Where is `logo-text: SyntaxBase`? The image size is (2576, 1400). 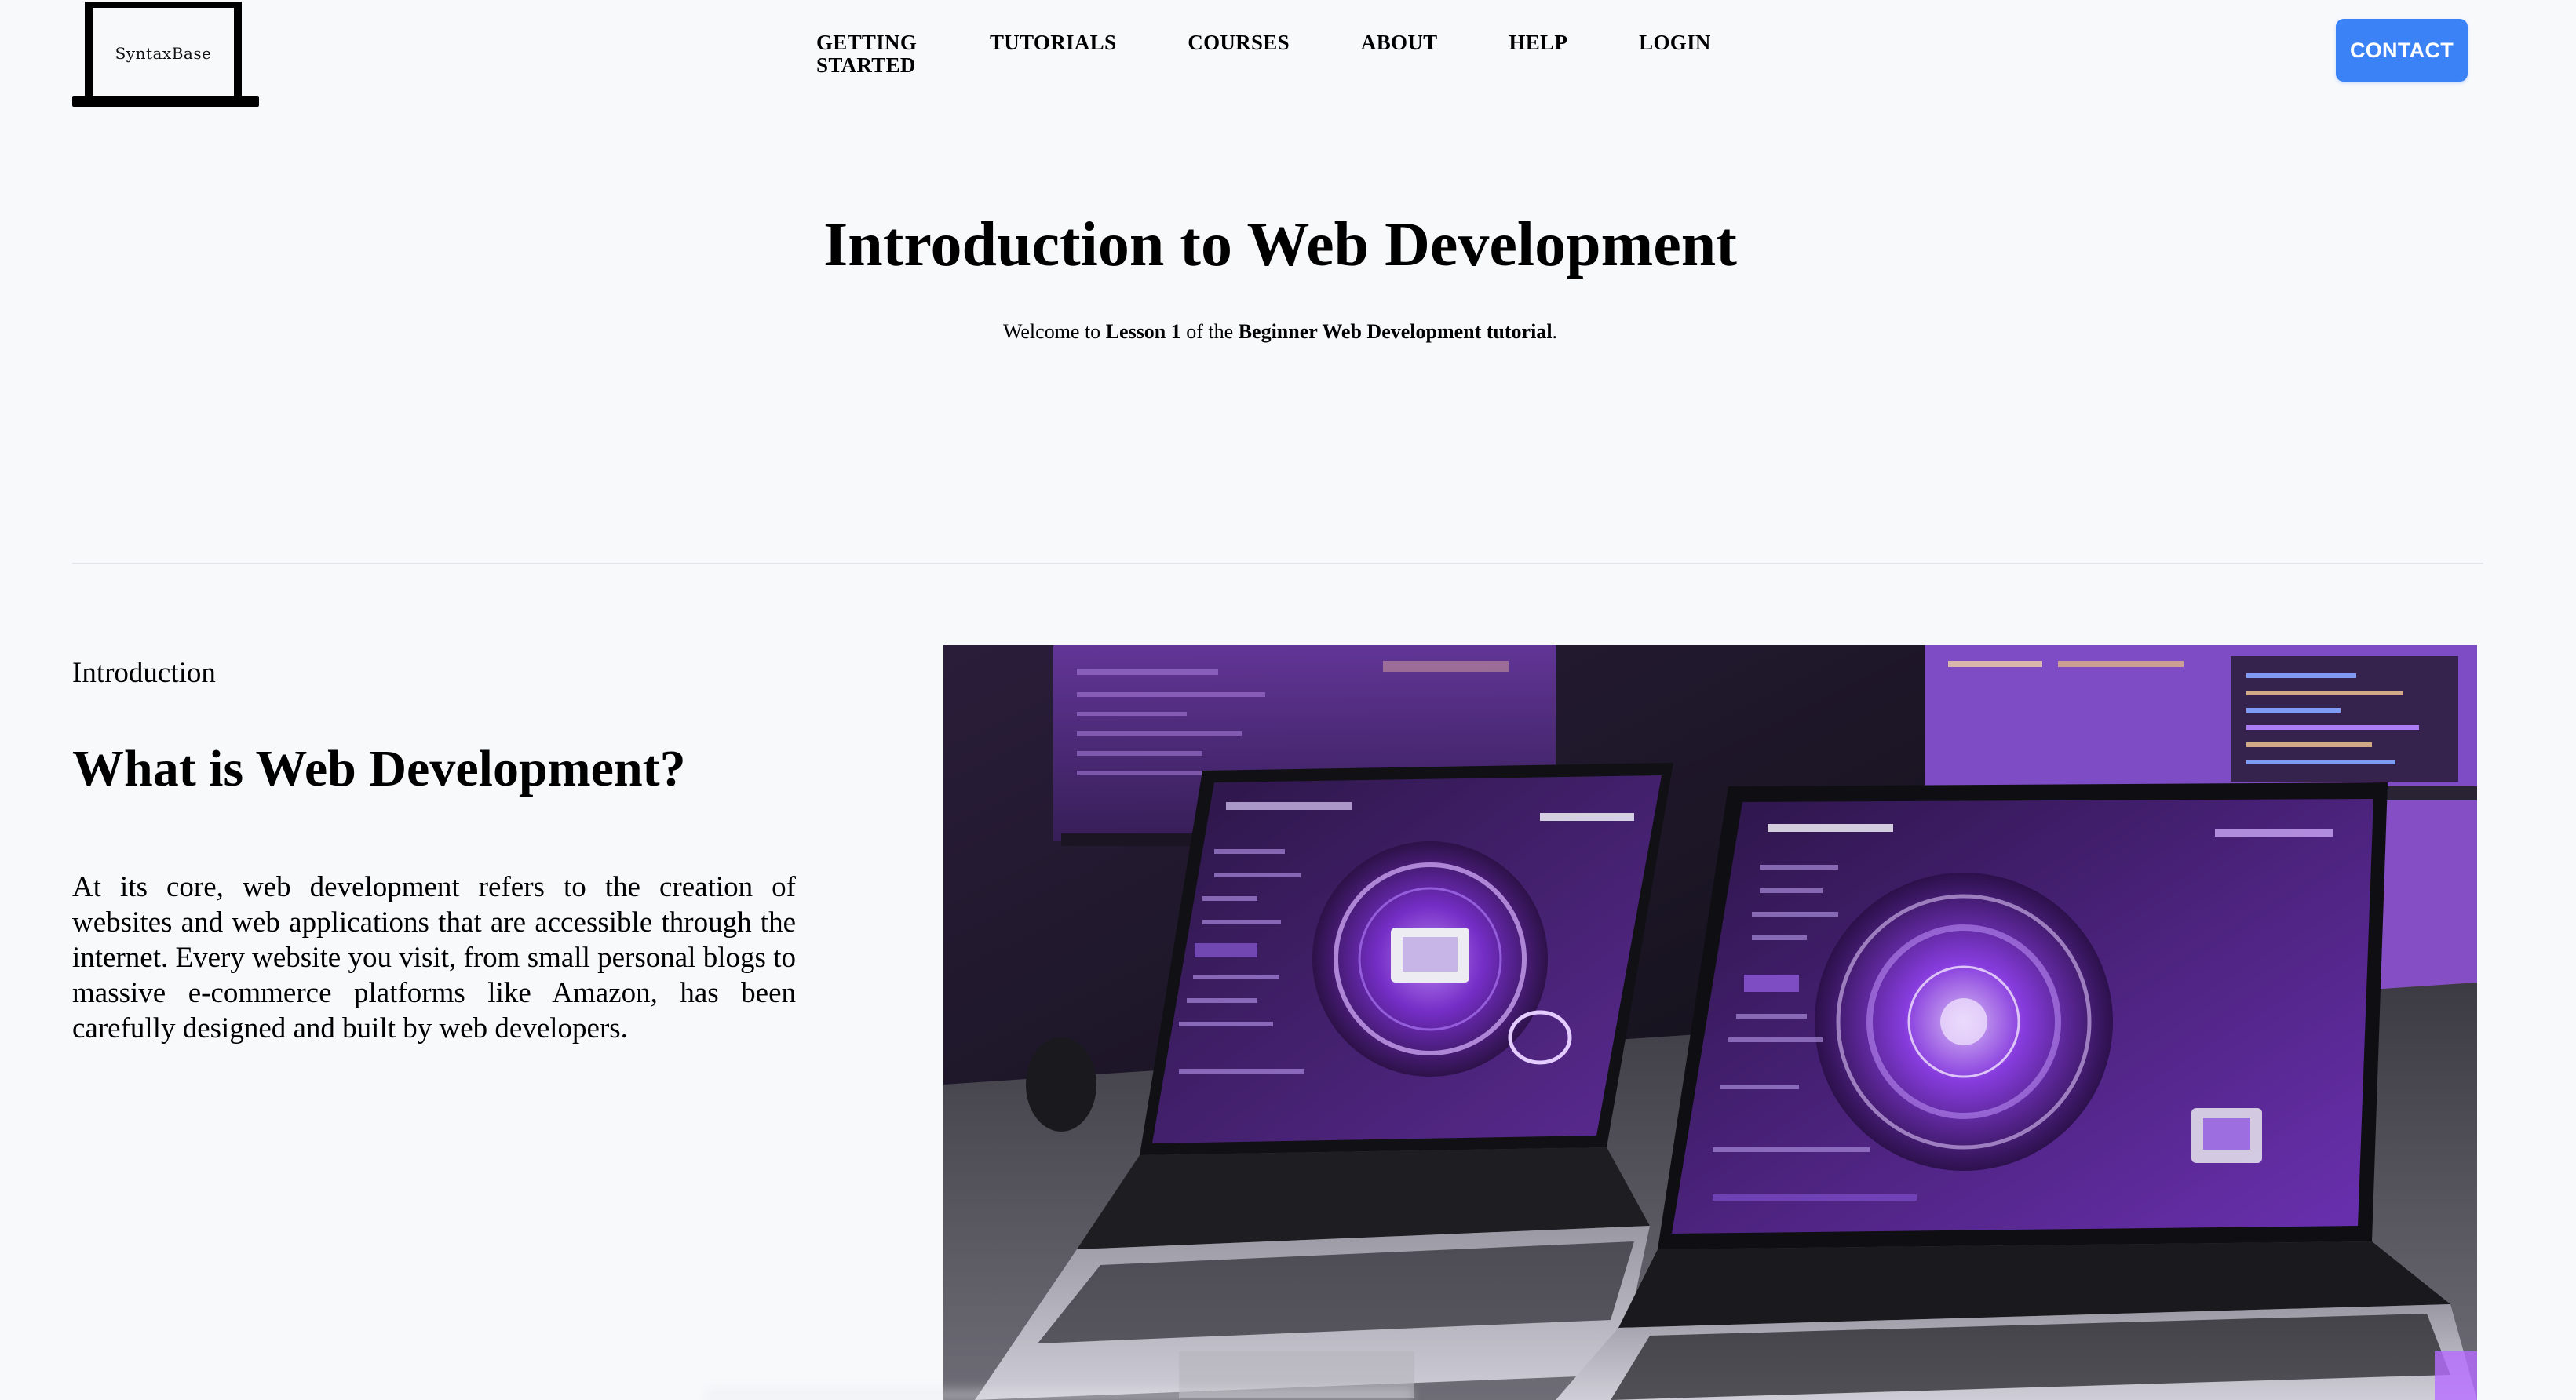
logo-text: SyntaxBase is located at coordinates (163, 54).